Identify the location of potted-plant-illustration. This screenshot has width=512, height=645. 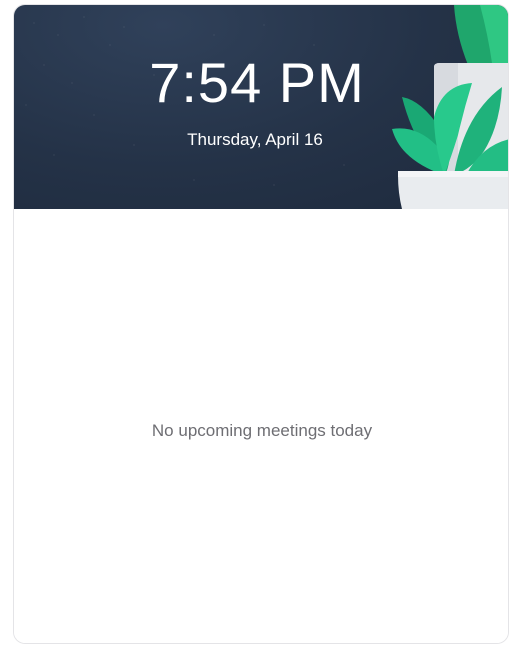
(450, 107).